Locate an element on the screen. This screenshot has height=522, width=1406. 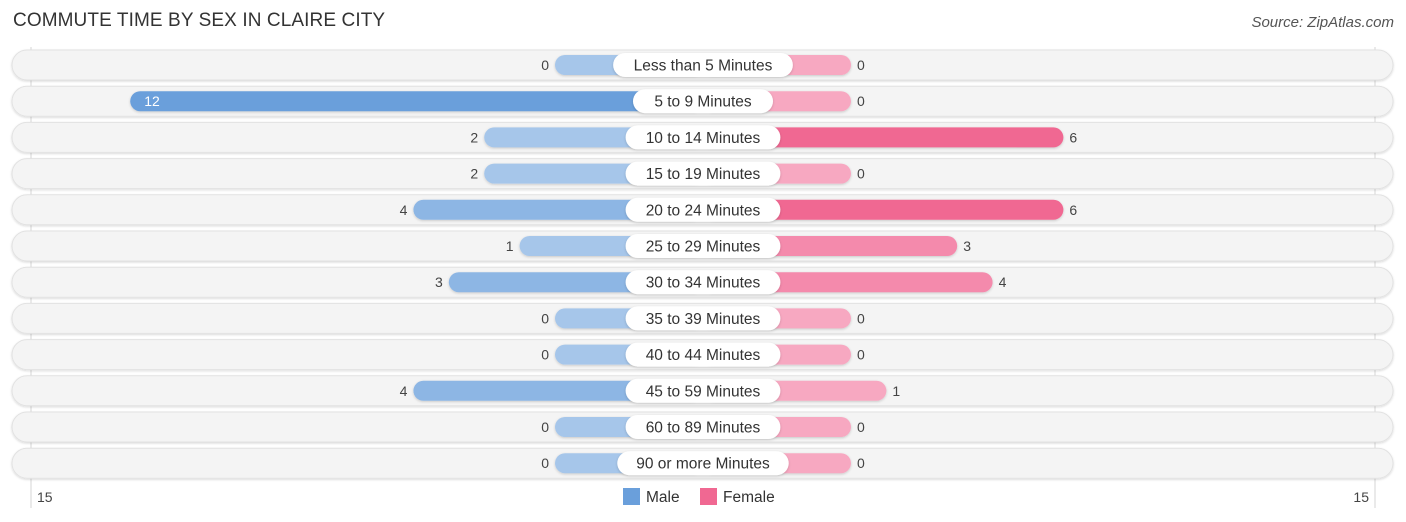
value-label-female: 4 is located at coordinates (1003, 282).